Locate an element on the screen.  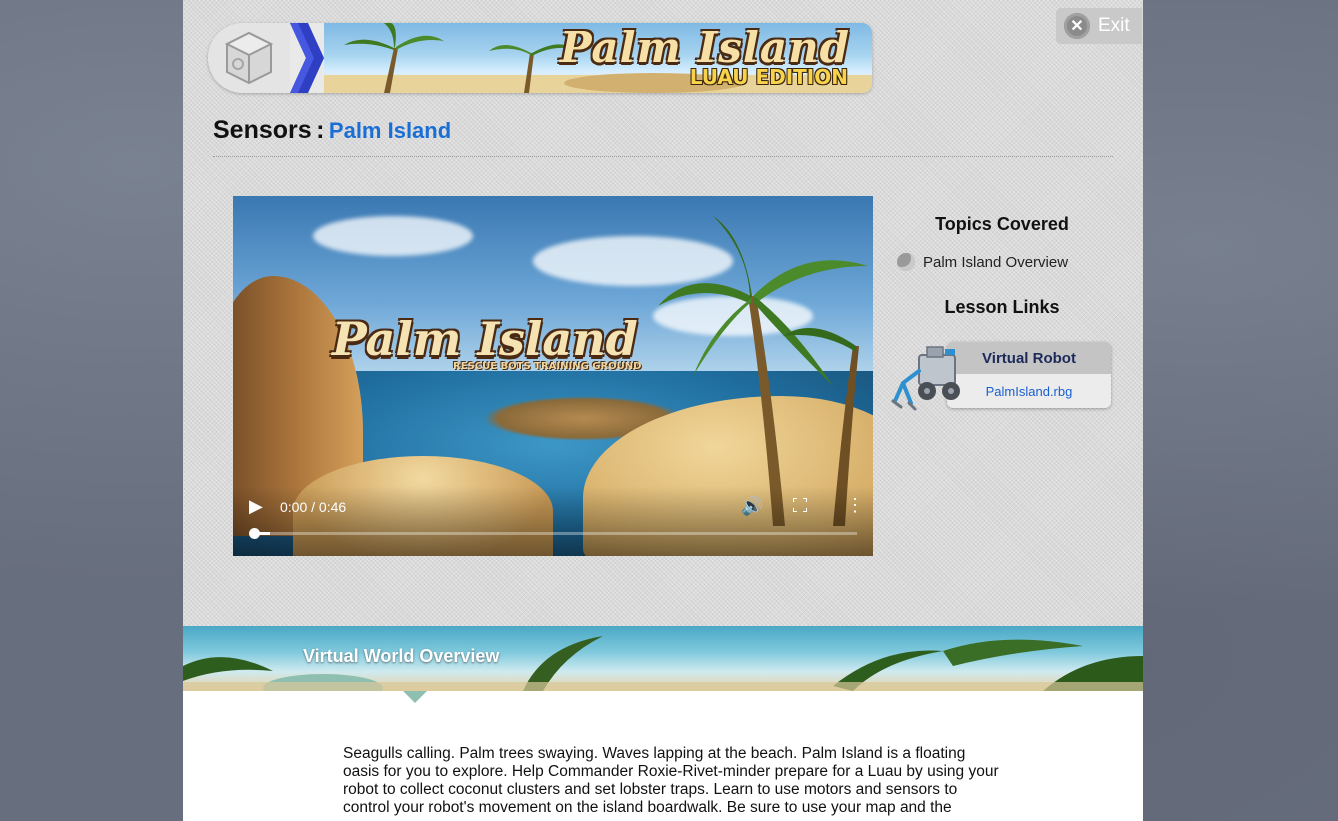
video-cloud is located at coordinates (393, 236).